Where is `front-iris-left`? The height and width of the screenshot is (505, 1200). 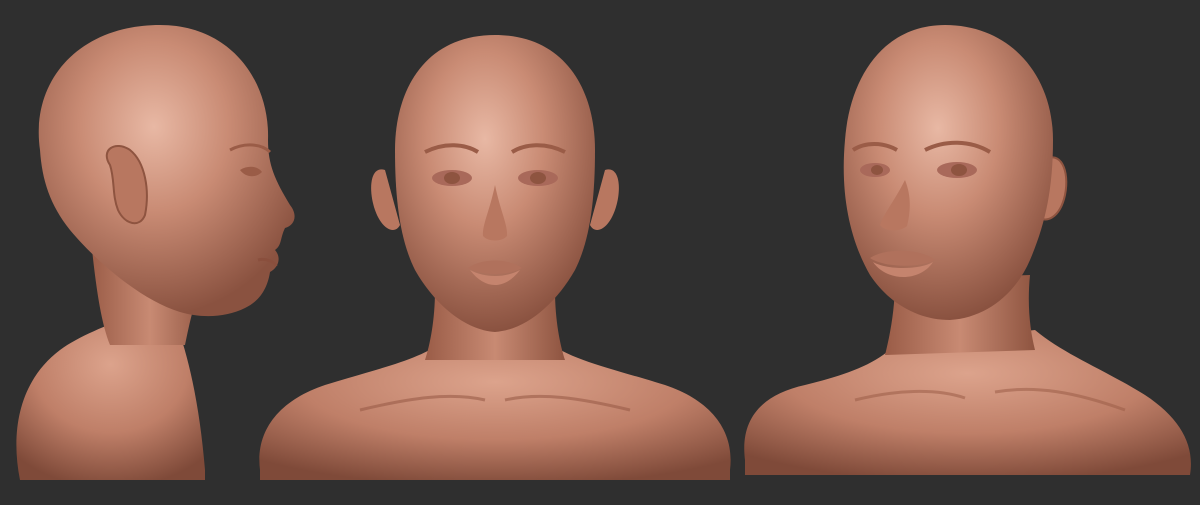
front-iris-left is located at coordinates (452, 178).